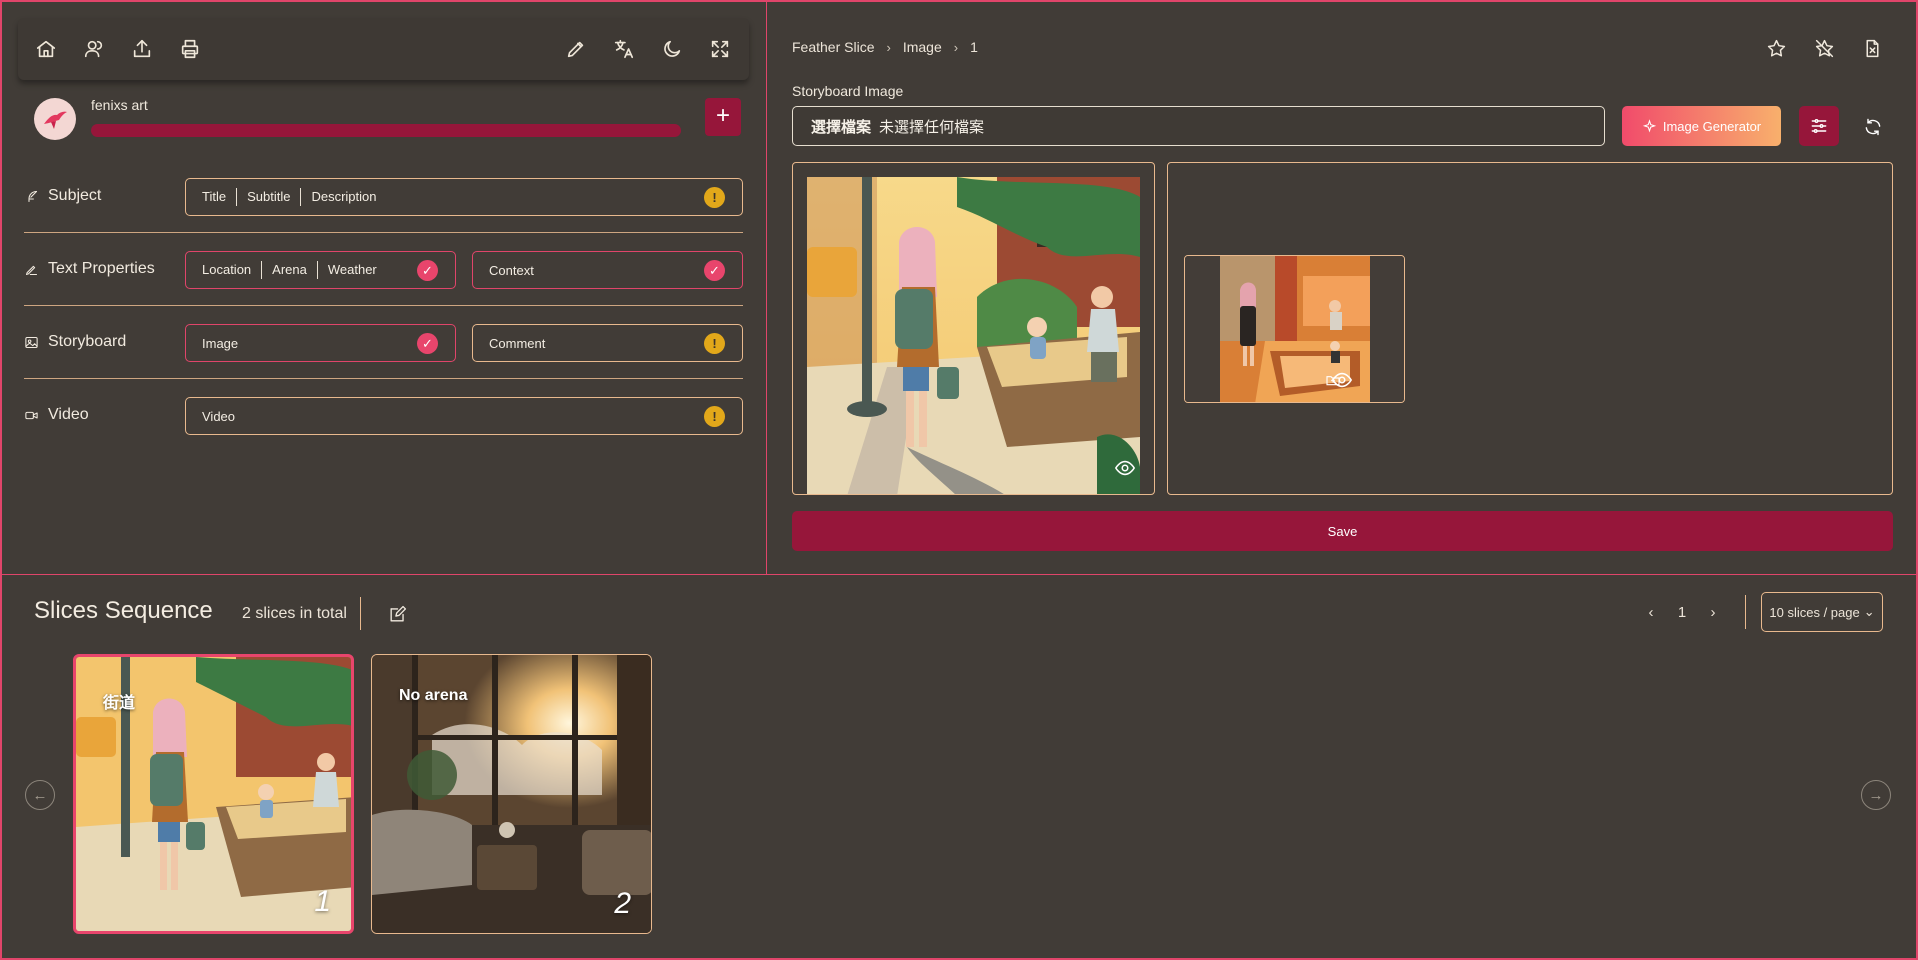 This screenshot has height=960, width=1918. I want to click on sparkle-icon, so click(1649, 125).